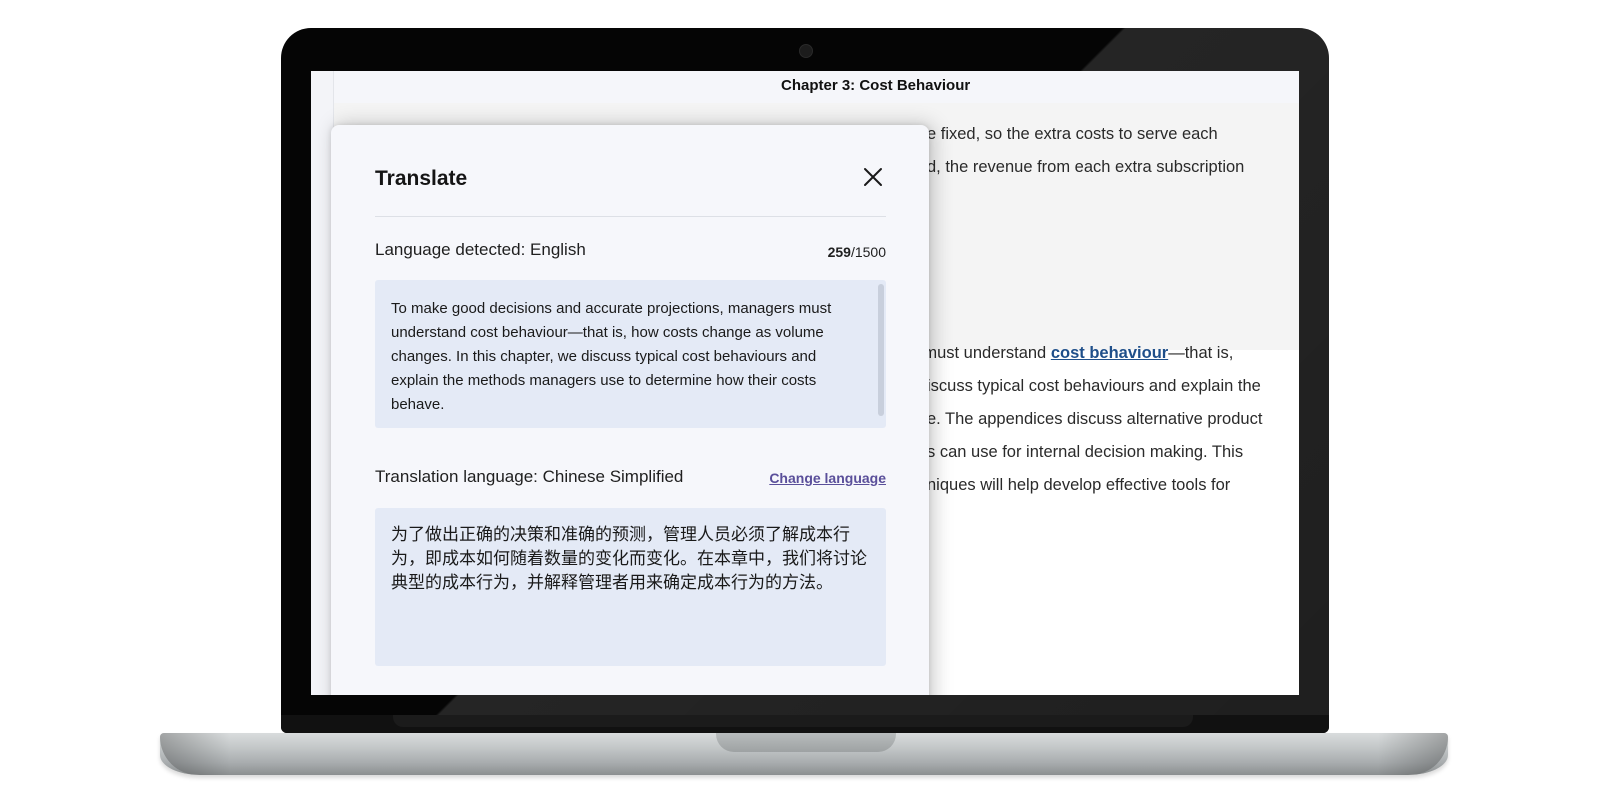 Image resolution: width=1600 pixels, height=800 pixels. What do you see at coordinates (1109, 353) in the screenshot?
I see `cost-behaviour-link: cost behaviour` at bounding box center [1109, 353].